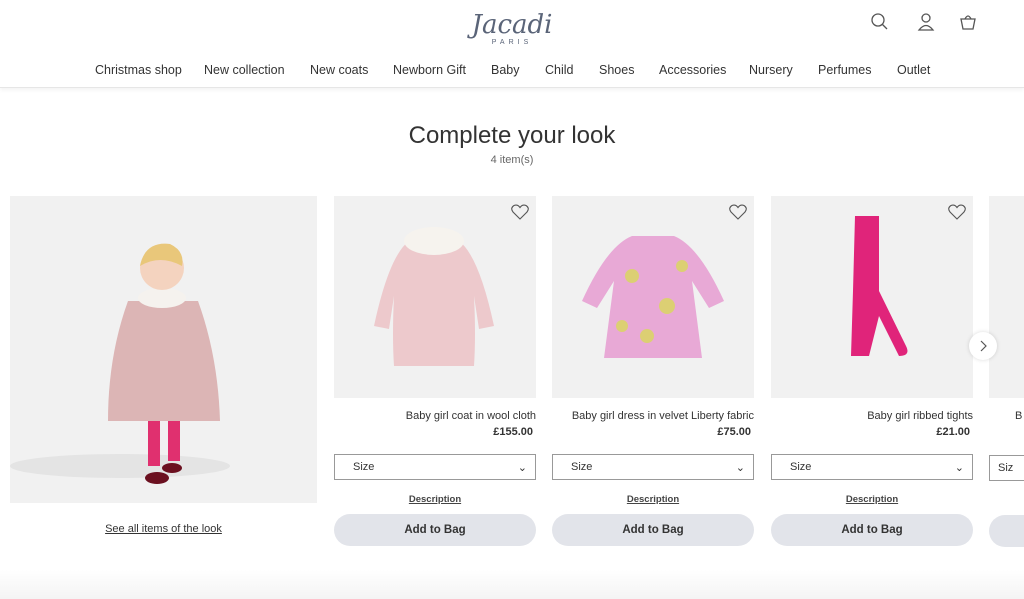  I want to click on nav-accessories: Accessories, so click(692, 70).